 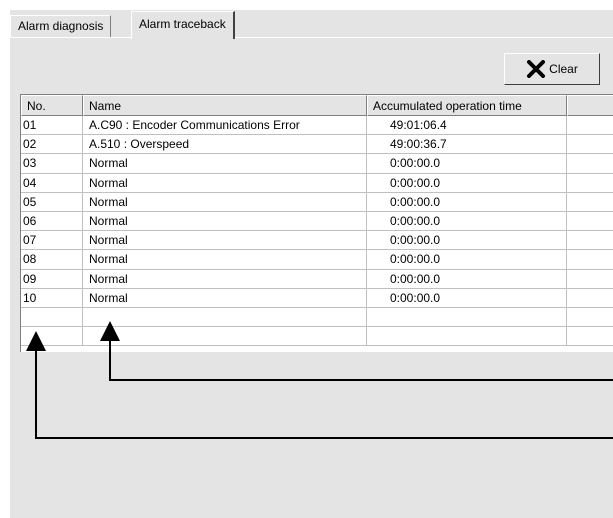 What do you see at coordinates (52, 105) in the screenshot?
I see `column-header-no: No.` at bounding box center [52, 105].